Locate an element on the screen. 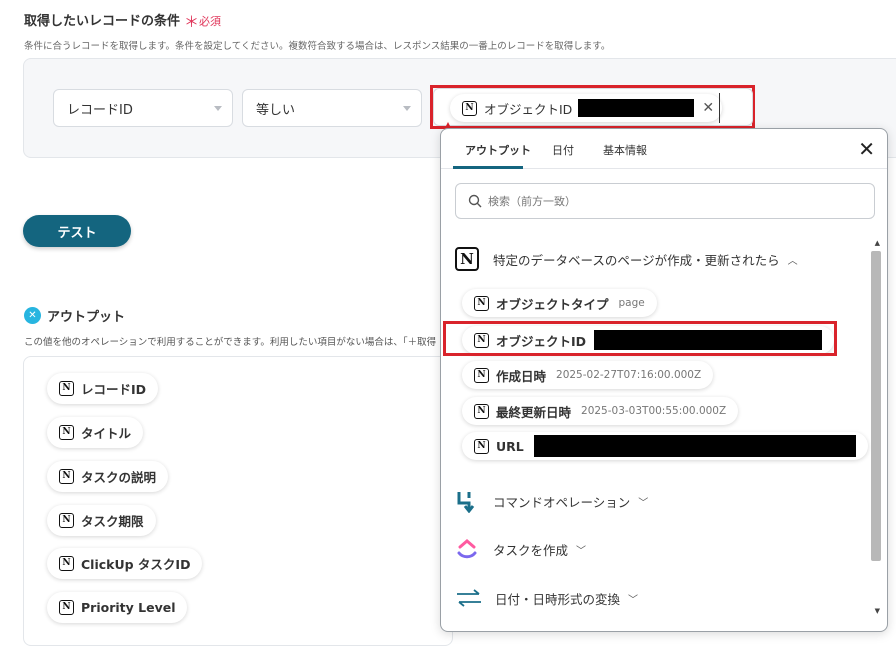  test-button: テスト is located at coordinates (77, 231).